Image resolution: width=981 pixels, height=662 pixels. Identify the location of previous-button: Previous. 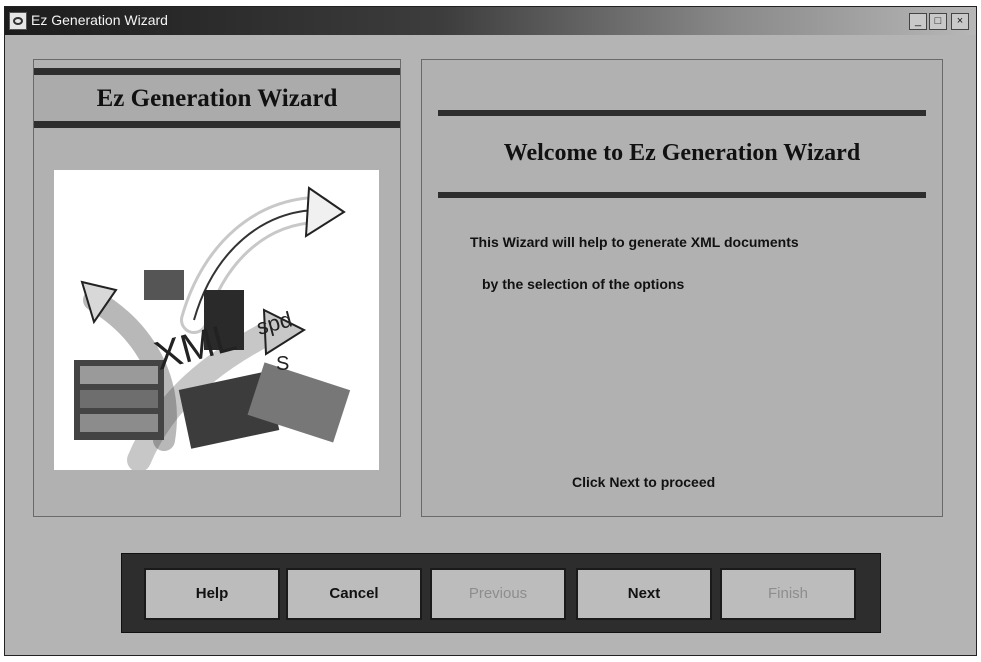
(498, 594).